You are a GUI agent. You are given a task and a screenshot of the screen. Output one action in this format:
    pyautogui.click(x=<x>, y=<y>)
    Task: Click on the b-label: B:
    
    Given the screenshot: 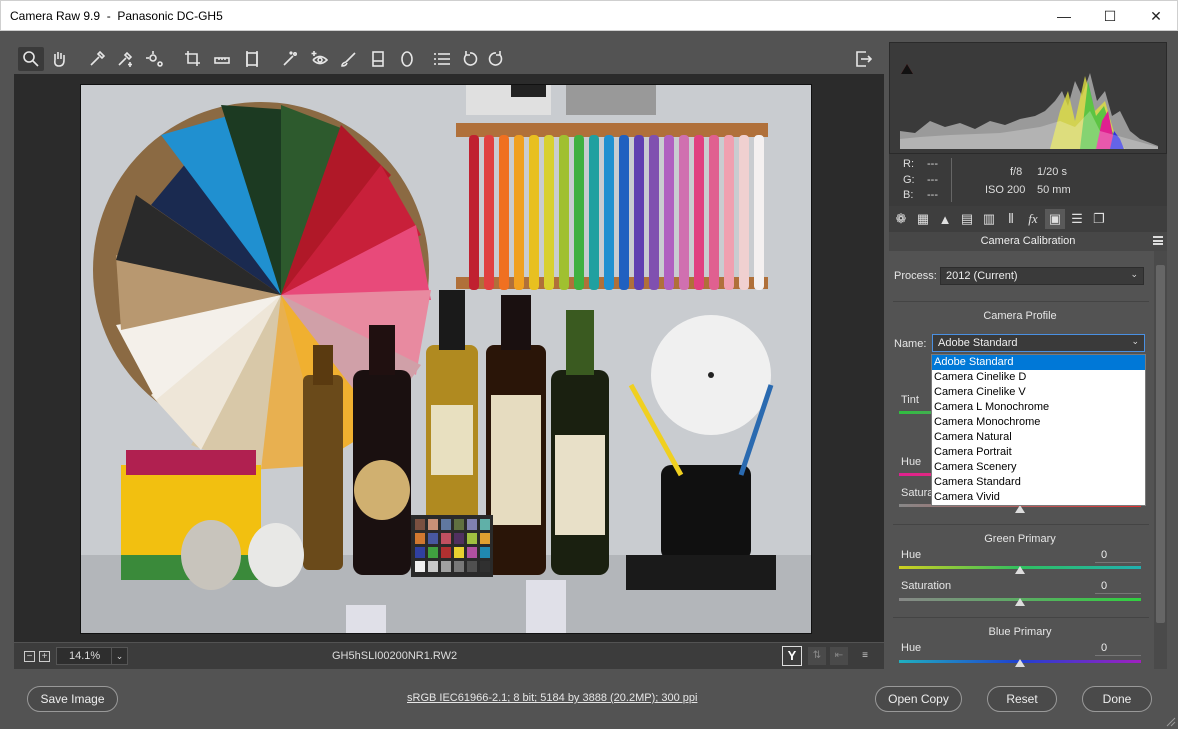 What is the action you would take?
    pyautogui.click(x=908, y=195)
    